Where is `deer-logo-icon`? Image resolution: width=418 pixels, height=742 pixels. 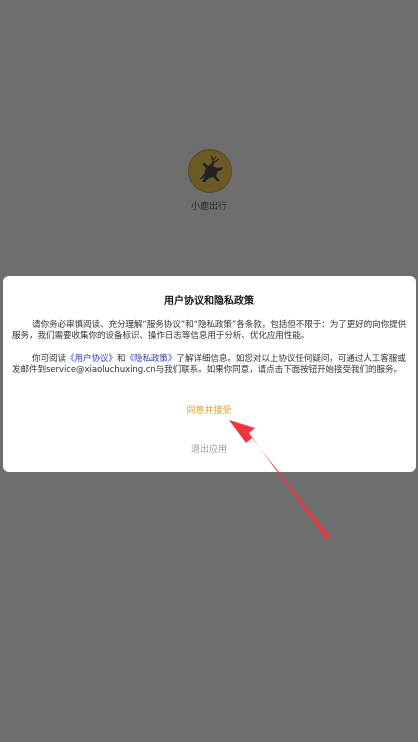
deer-logo-icon is located at coordinates (210, 171).